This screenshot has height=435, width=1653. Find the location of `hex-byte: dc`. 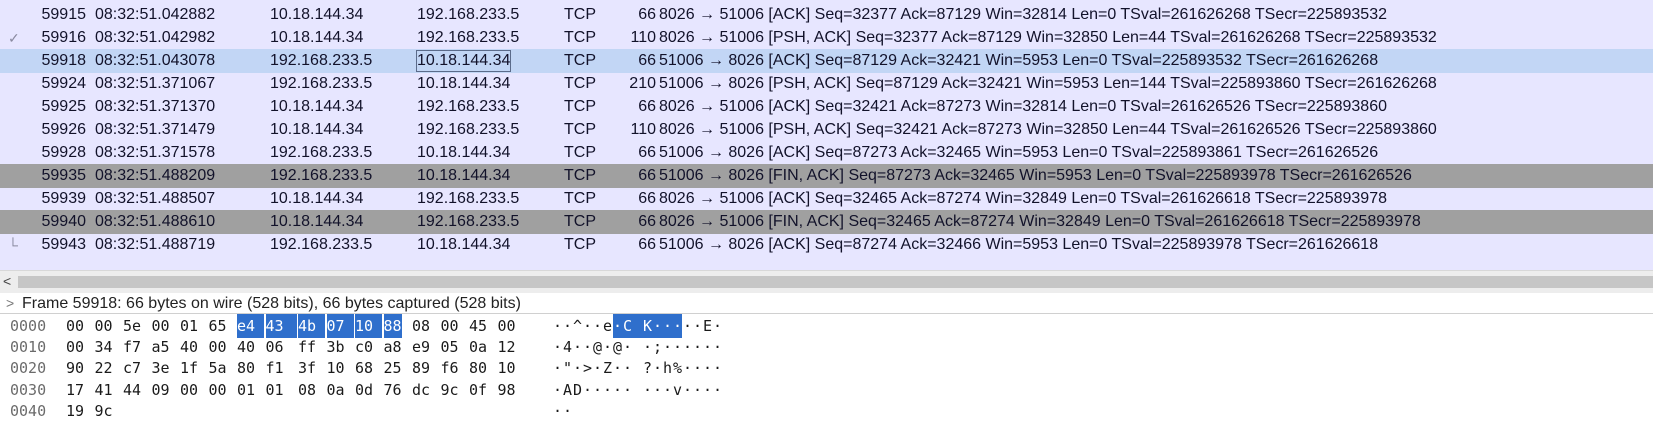

hex-byte: dc is located at coordinates (421, 390).